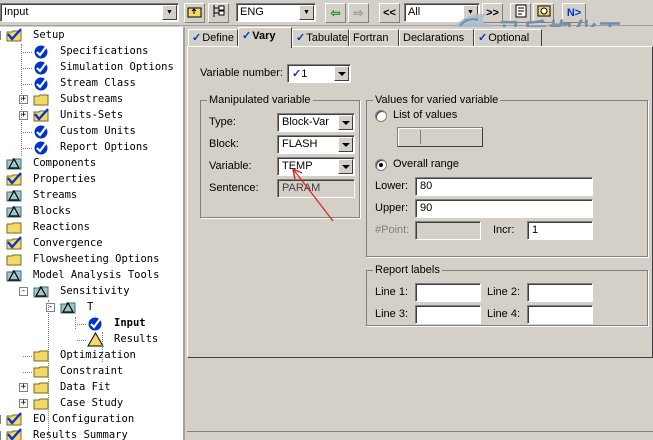  Describe the element at coordinates (91, 308) in the screenshot. I see `tree-item: -T` at that location.